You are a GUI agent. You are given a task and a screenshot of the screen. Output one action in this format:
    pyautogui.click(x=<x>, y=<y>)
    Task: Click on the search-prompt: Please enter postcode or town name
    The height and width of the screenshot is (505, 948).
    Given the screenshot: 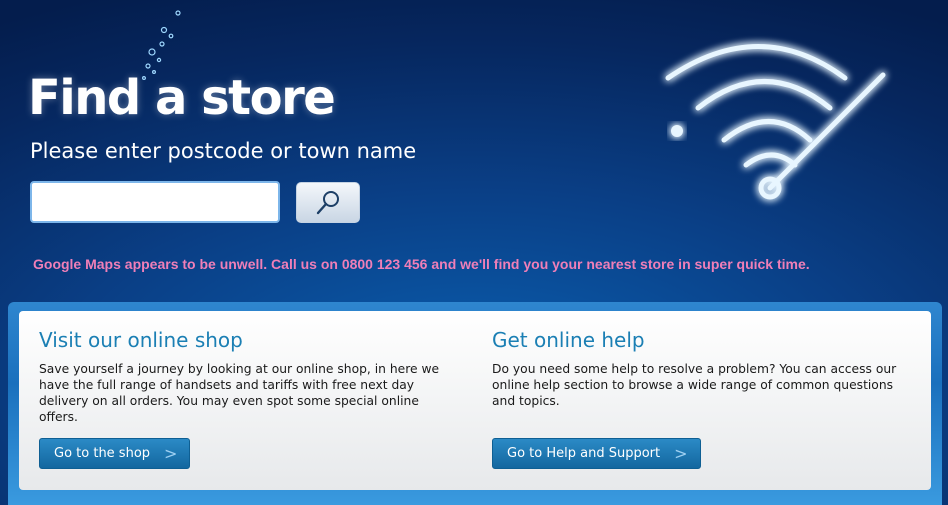 What is the action you would take?
    pyautogui.click(x=223, y=151)
    